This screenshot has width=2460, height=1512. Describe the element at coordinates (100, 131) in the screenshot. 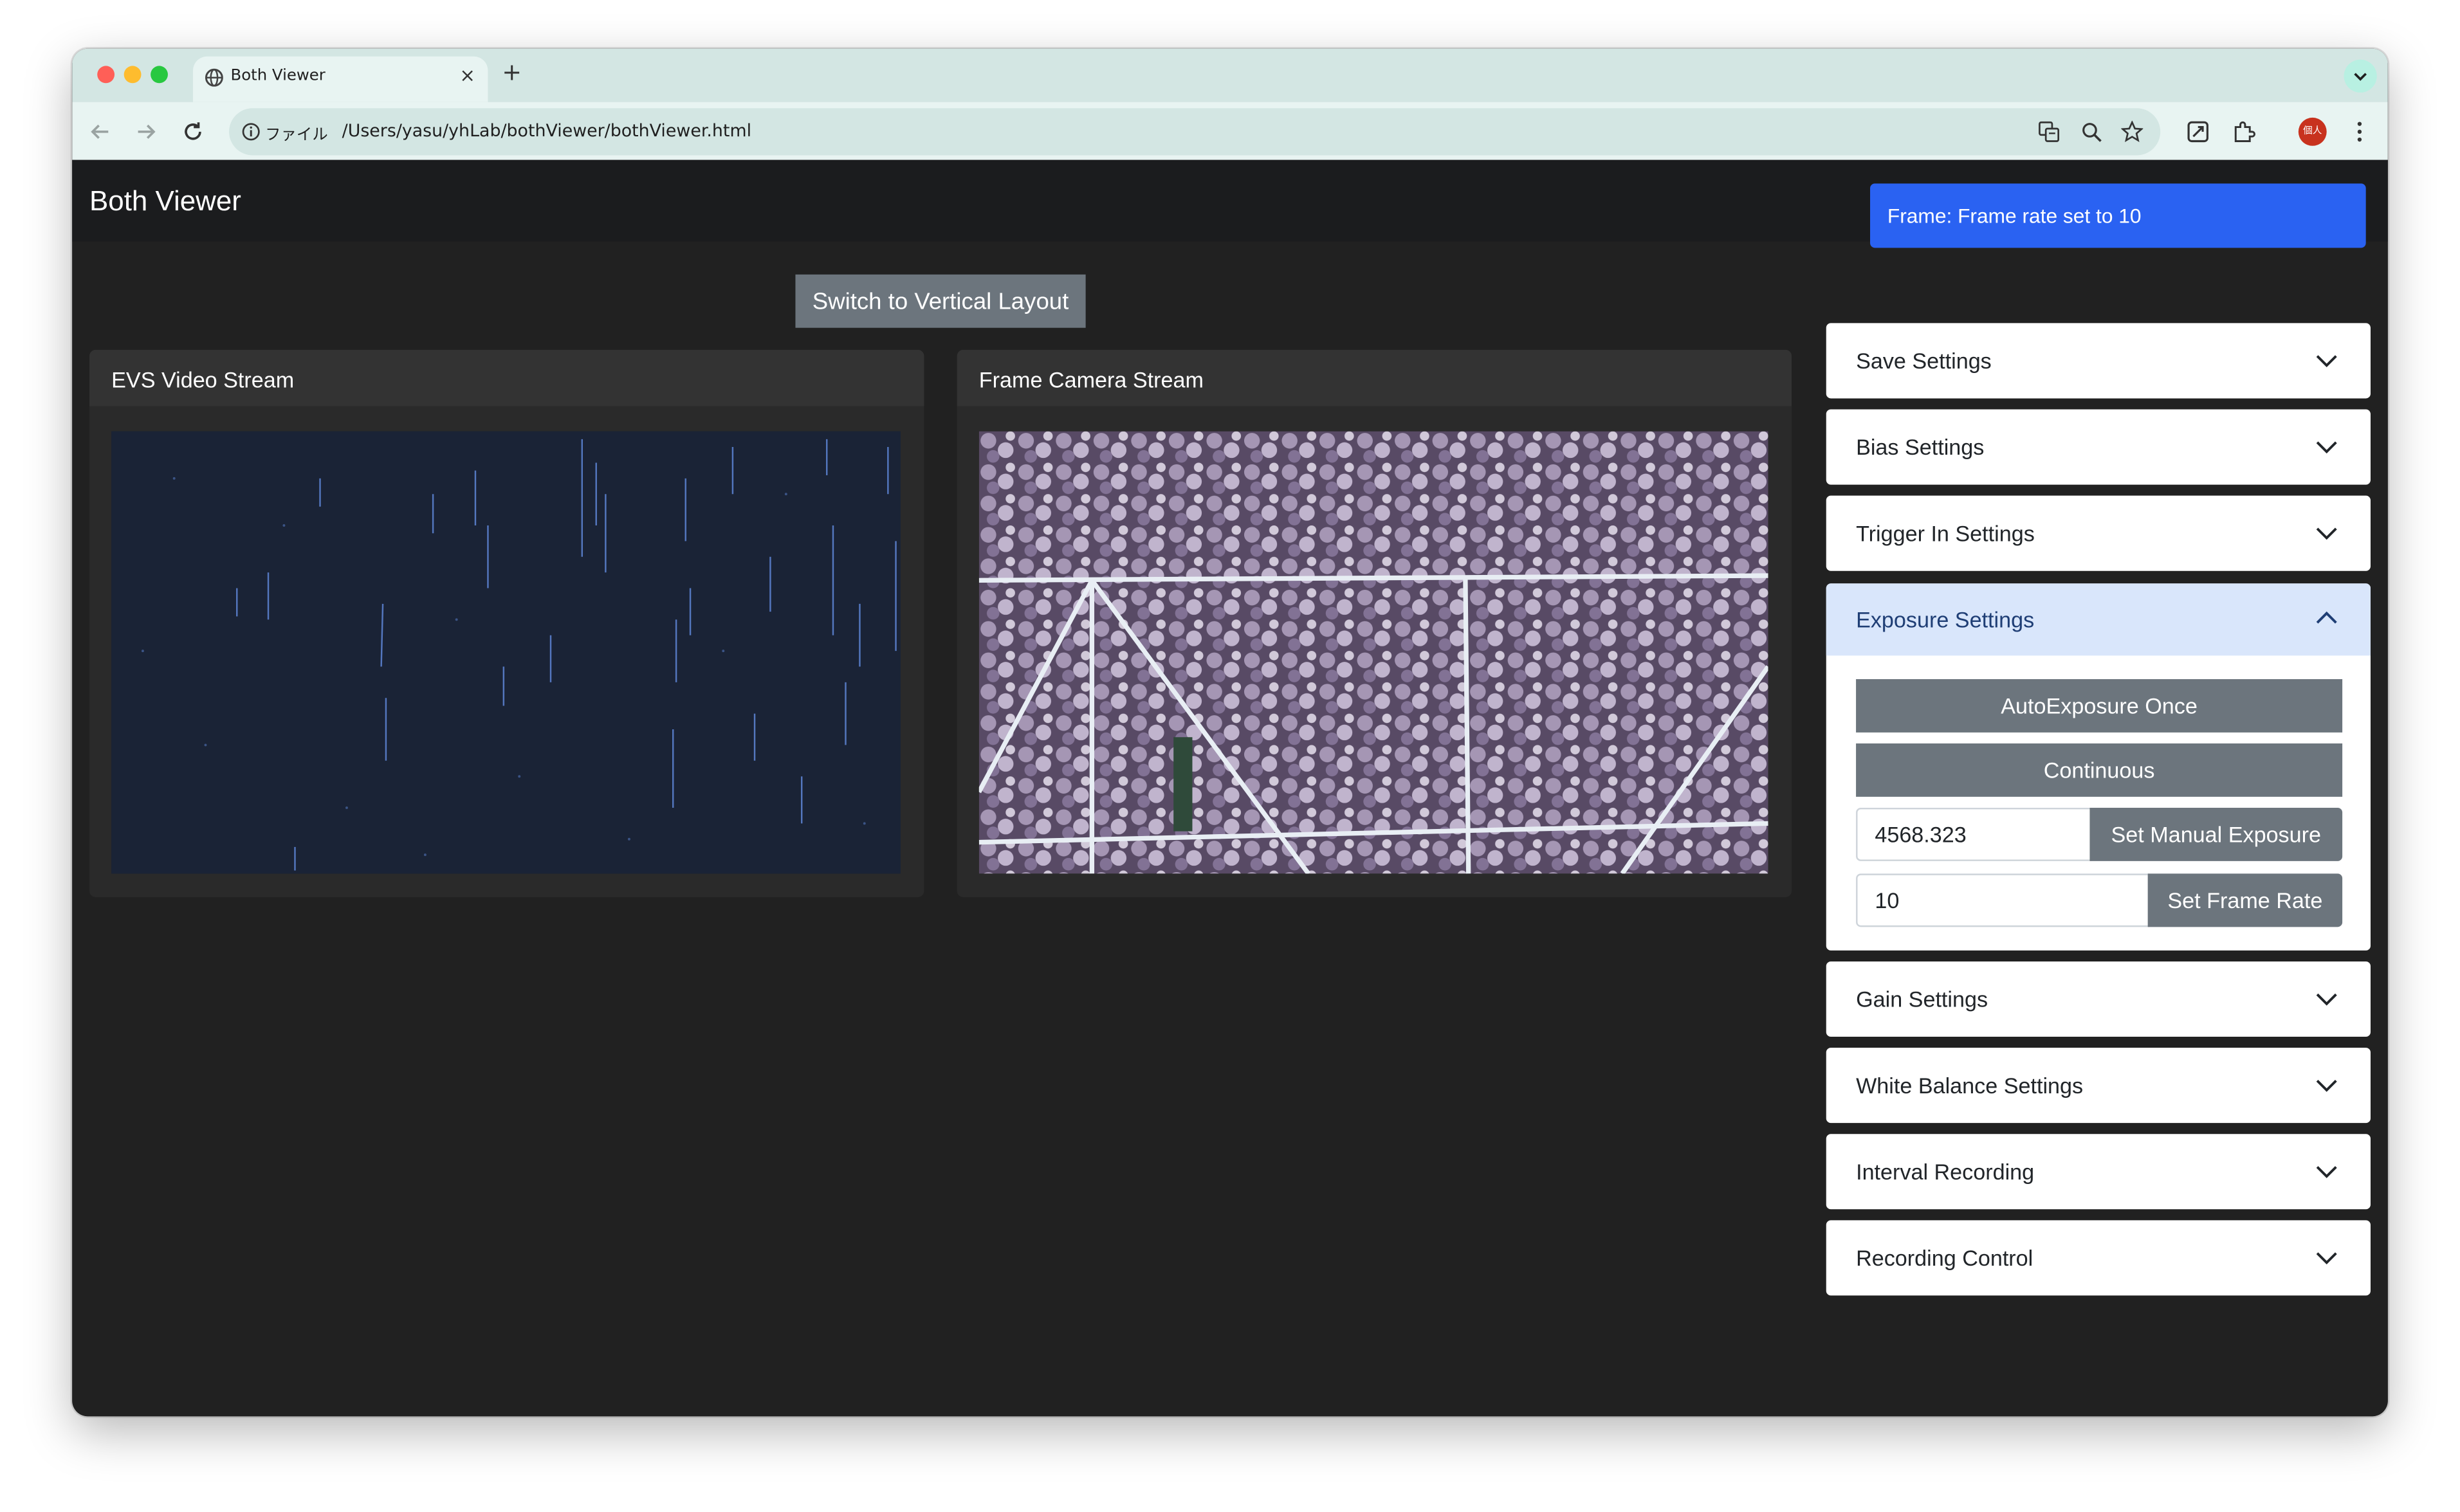

I see `back-icon` at that location.